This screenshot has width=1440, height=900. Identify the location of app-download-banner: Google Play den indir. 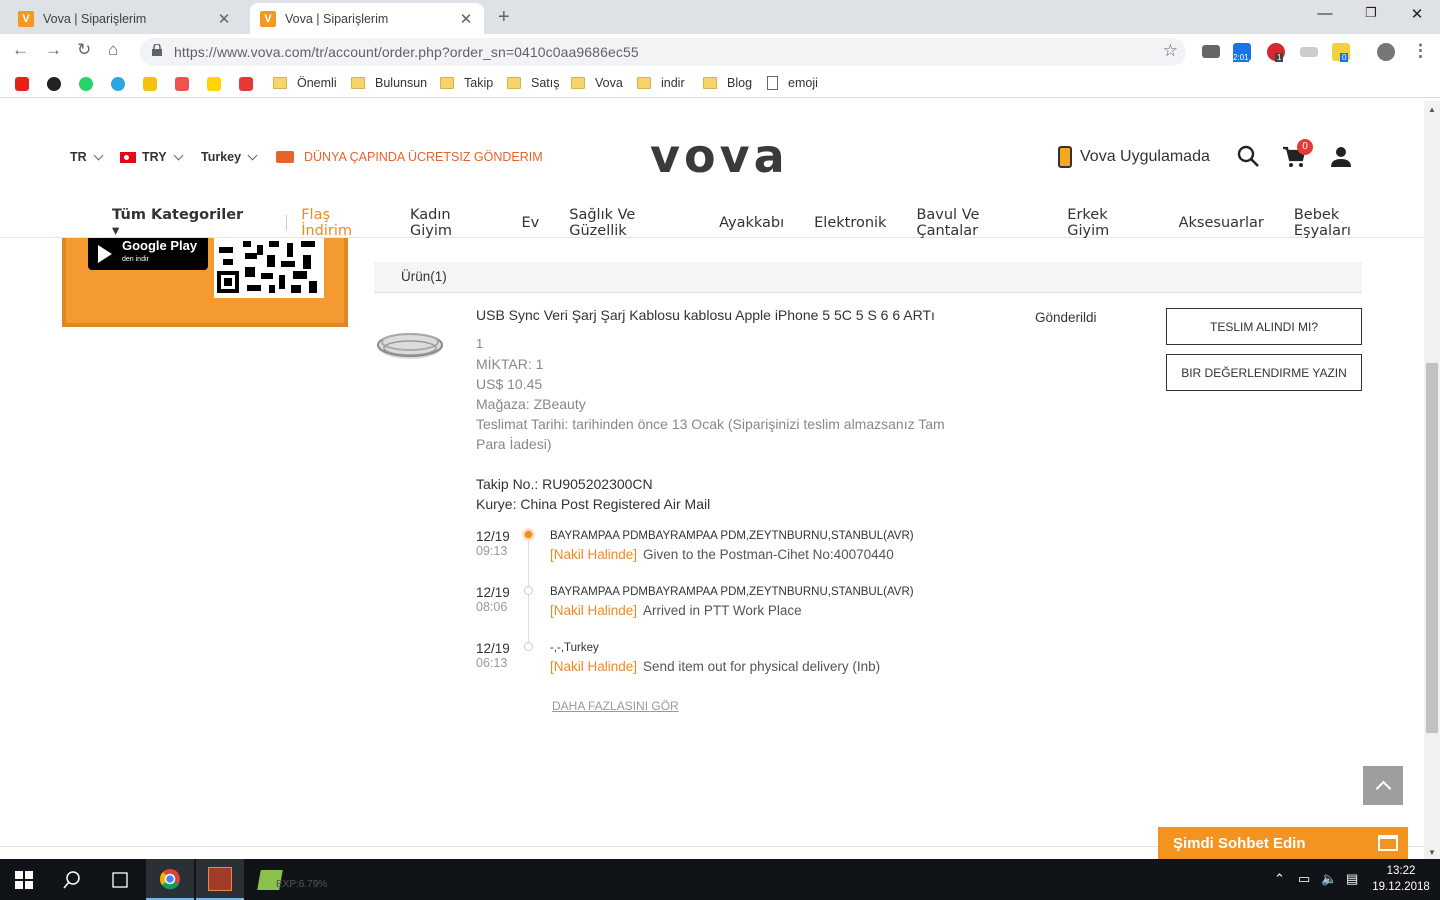
(205, 282).